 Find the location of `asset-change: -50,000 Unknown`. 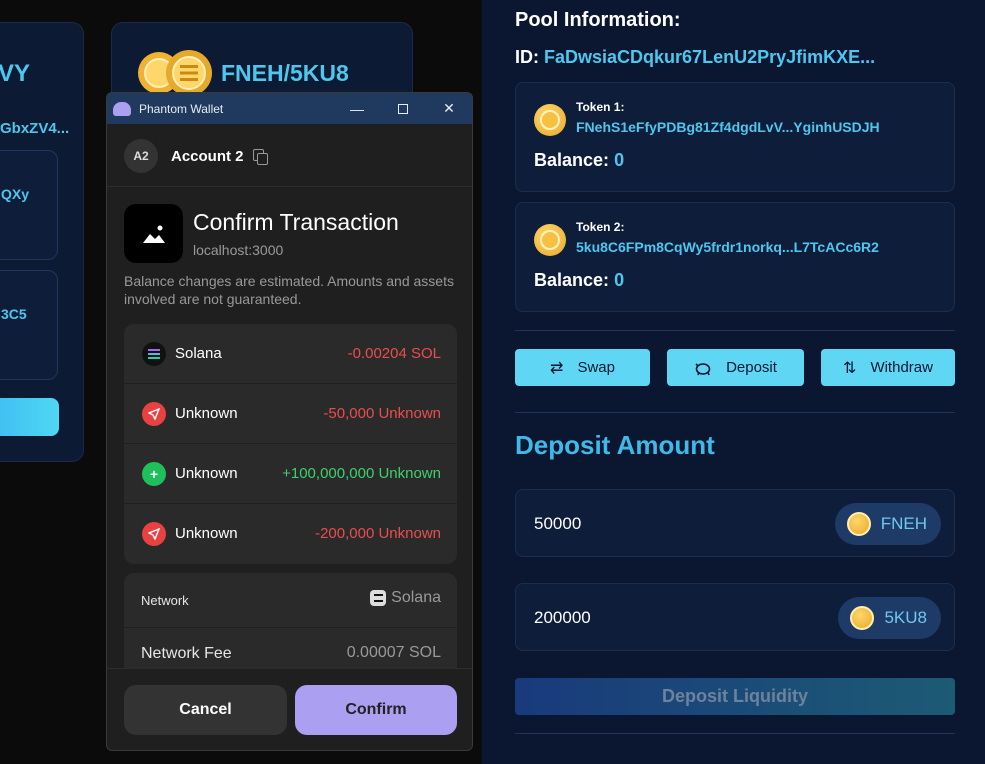

asset-change: -50,000 Unknown is located at coordinates (382, 413).